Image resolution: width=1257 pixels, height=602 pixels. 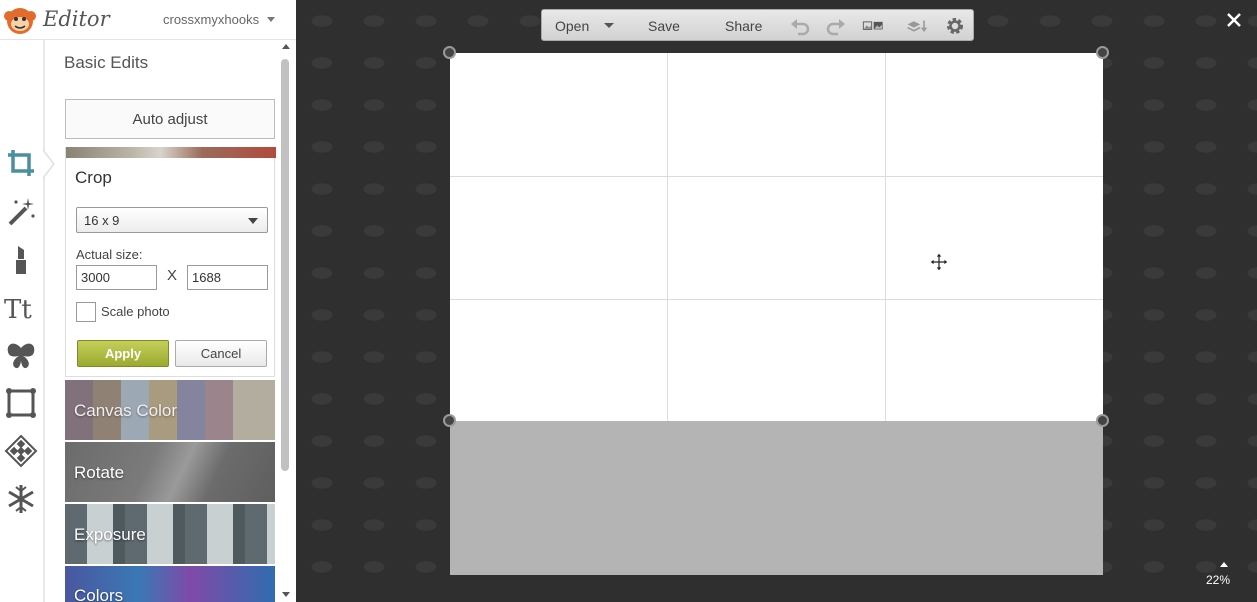 I want to click on layers-icon, so click(x=920, y=26).